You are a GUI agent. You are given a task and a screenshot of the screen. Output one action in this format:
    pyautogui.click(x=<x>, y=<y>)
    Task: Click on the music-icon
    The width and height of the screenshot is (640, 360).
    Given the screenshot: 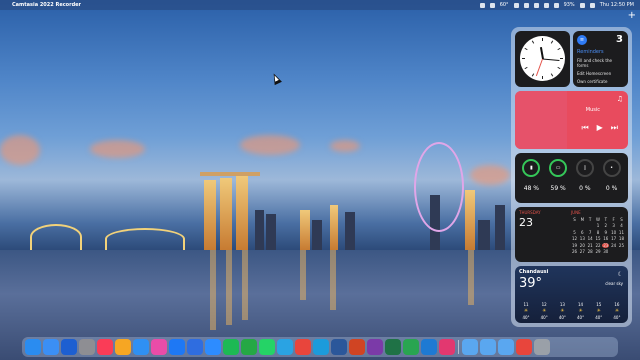 What is the action you would take?
    pyautogui.click(x=105, y=347)
    